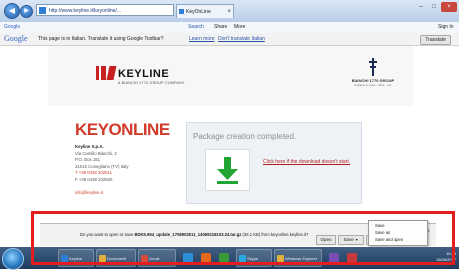 This screenshot has width=459, height=270. I want to click on more-button: More, so click(239, 27).